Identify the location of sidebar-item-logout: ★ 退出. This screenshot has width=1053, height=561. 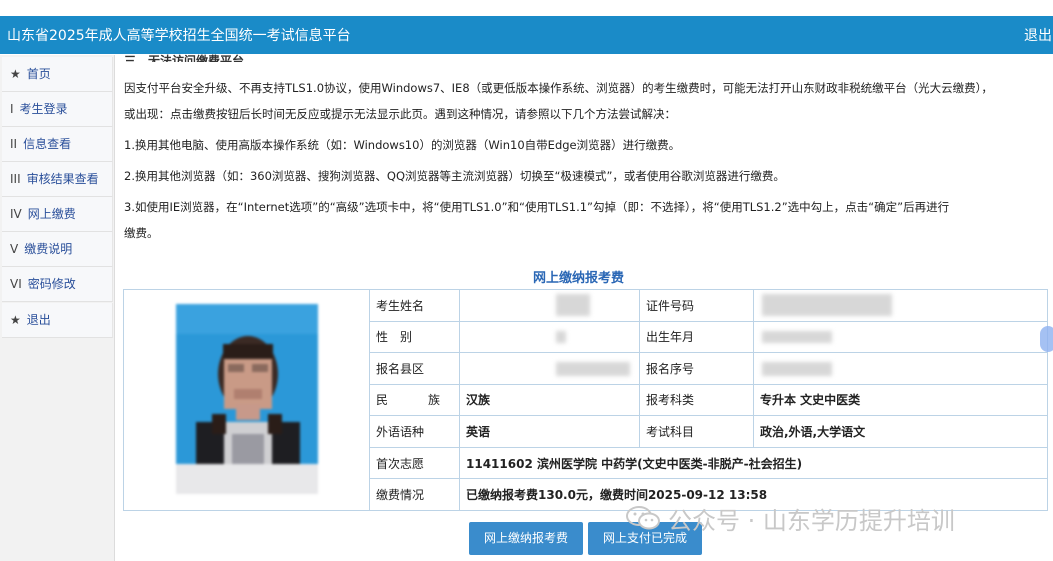
(57, 320).